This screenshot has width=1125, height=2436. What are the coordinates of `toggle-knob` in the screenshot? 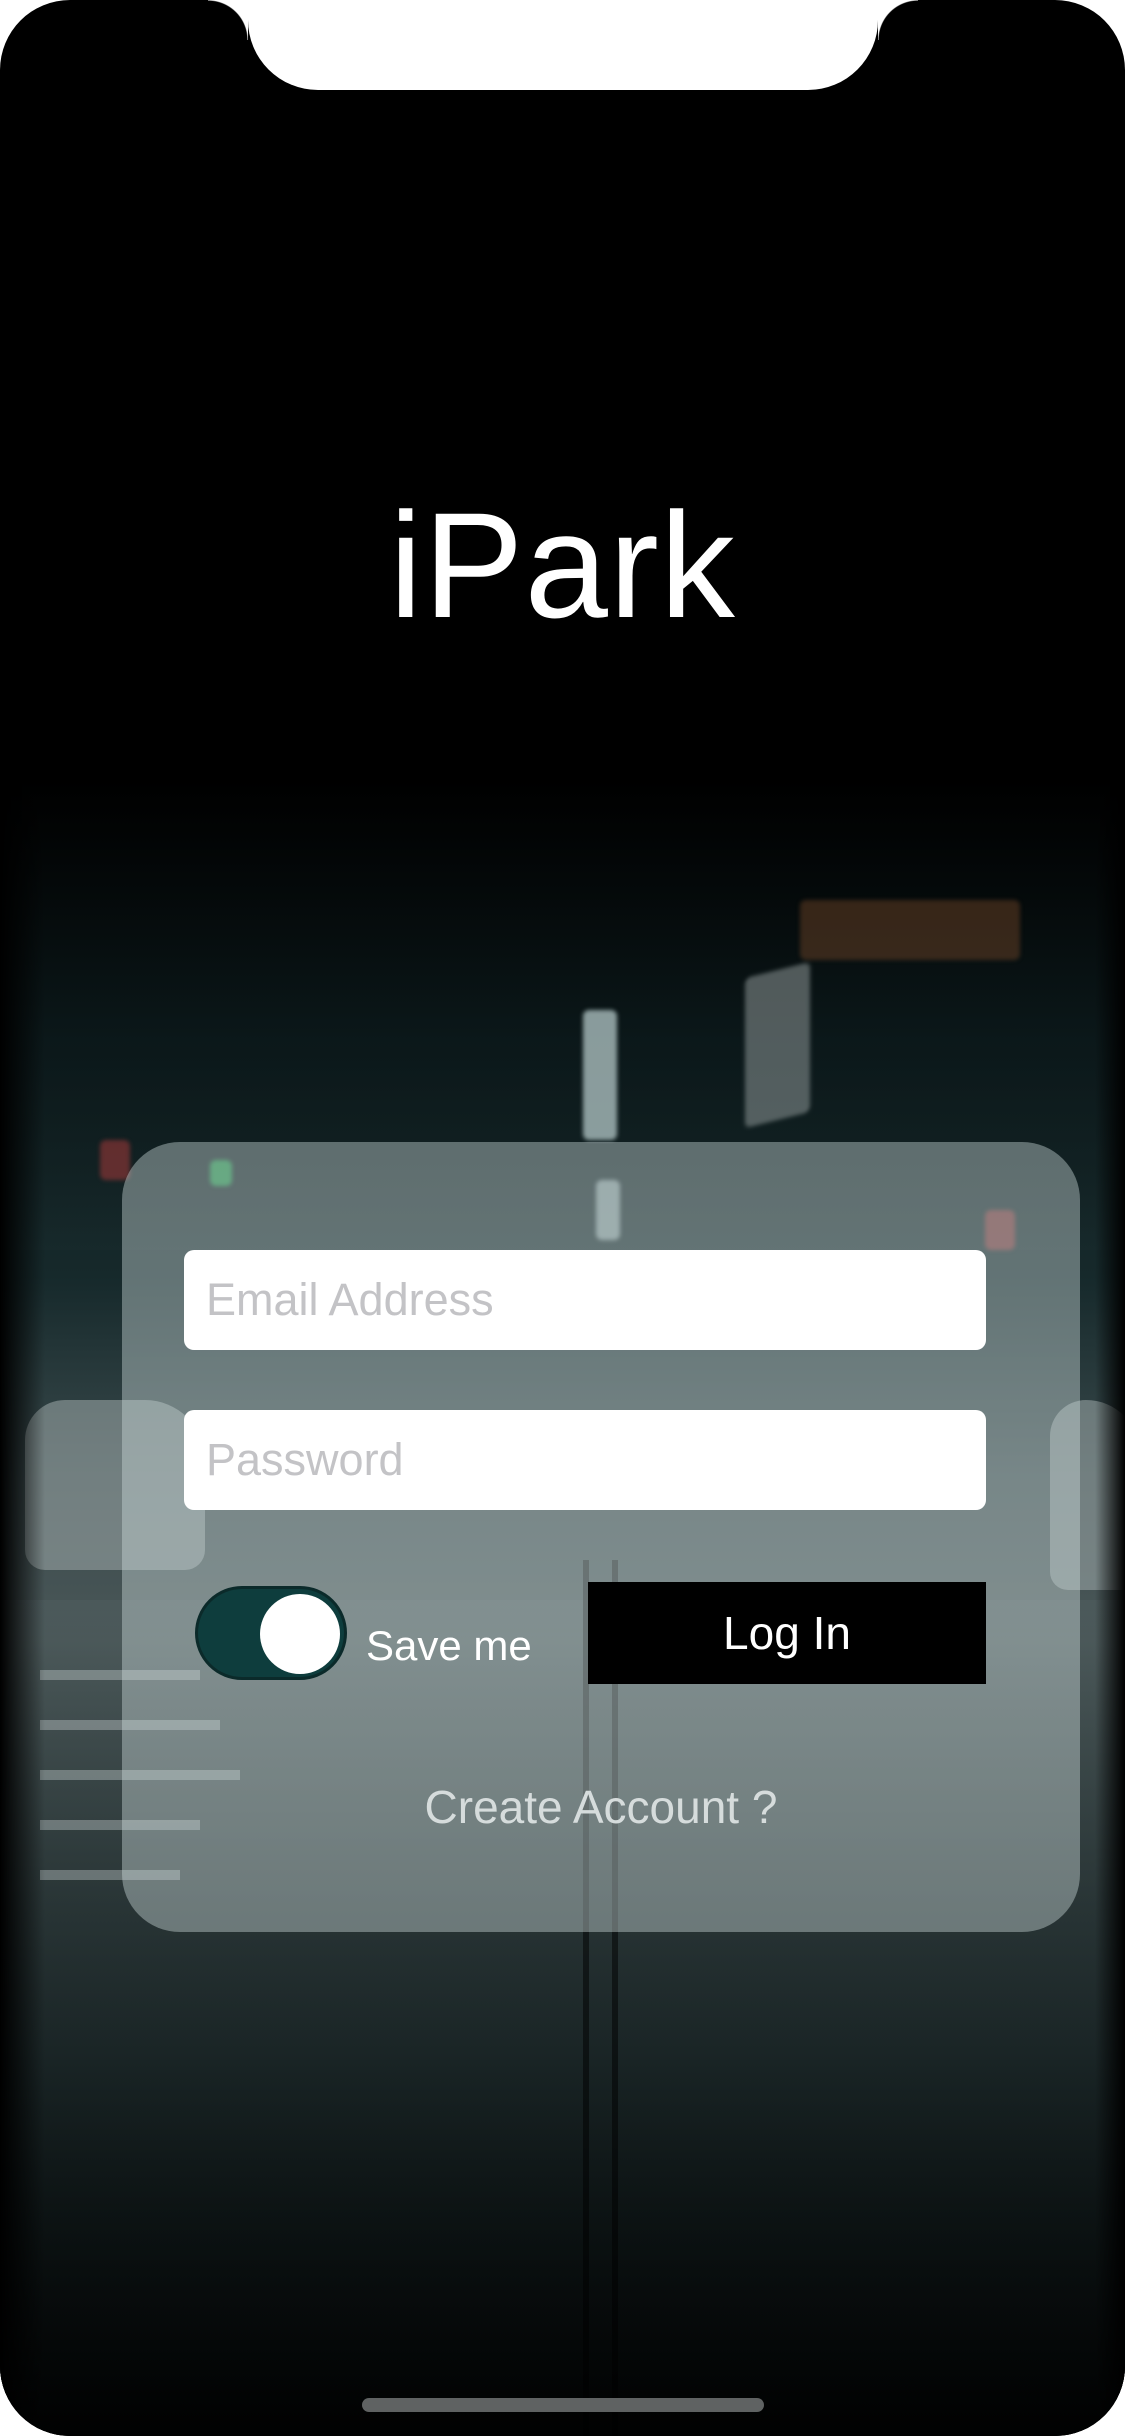 It's located at (300, 1634).